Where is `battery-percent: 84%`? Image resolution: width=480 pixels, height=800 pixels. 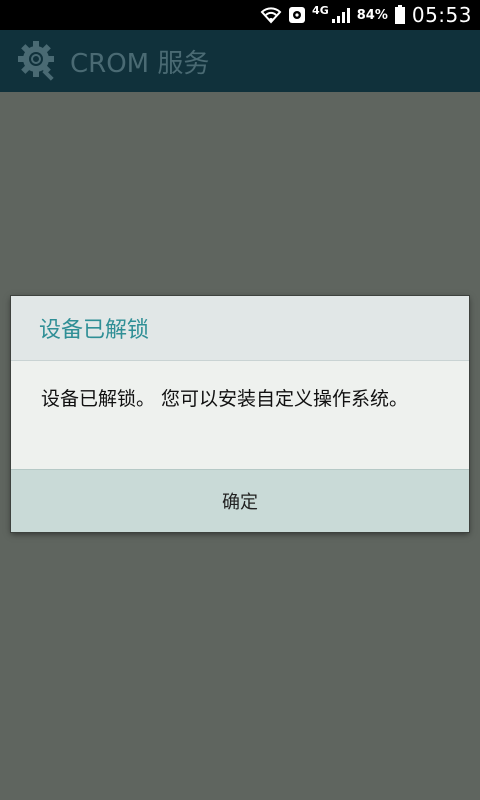 battery-percent: 84% is located at coordinates (372, 15).